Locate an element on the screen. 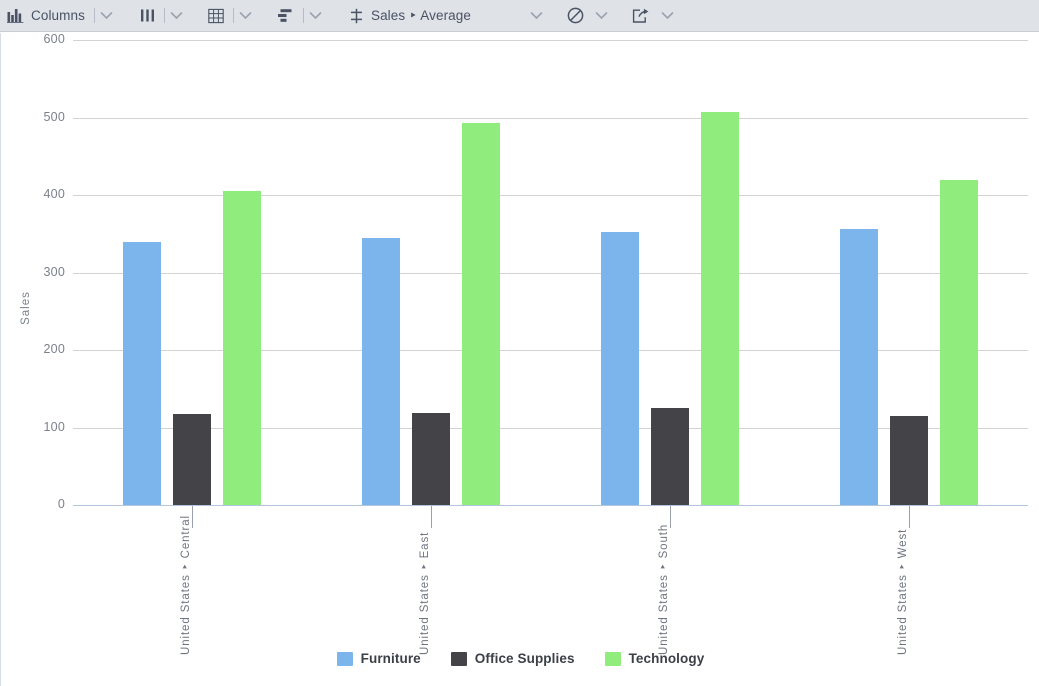 Image resolution: width=1039 pixels, height=686 pixels. sort-dropdown-caret is located at coordinates (316, 16).